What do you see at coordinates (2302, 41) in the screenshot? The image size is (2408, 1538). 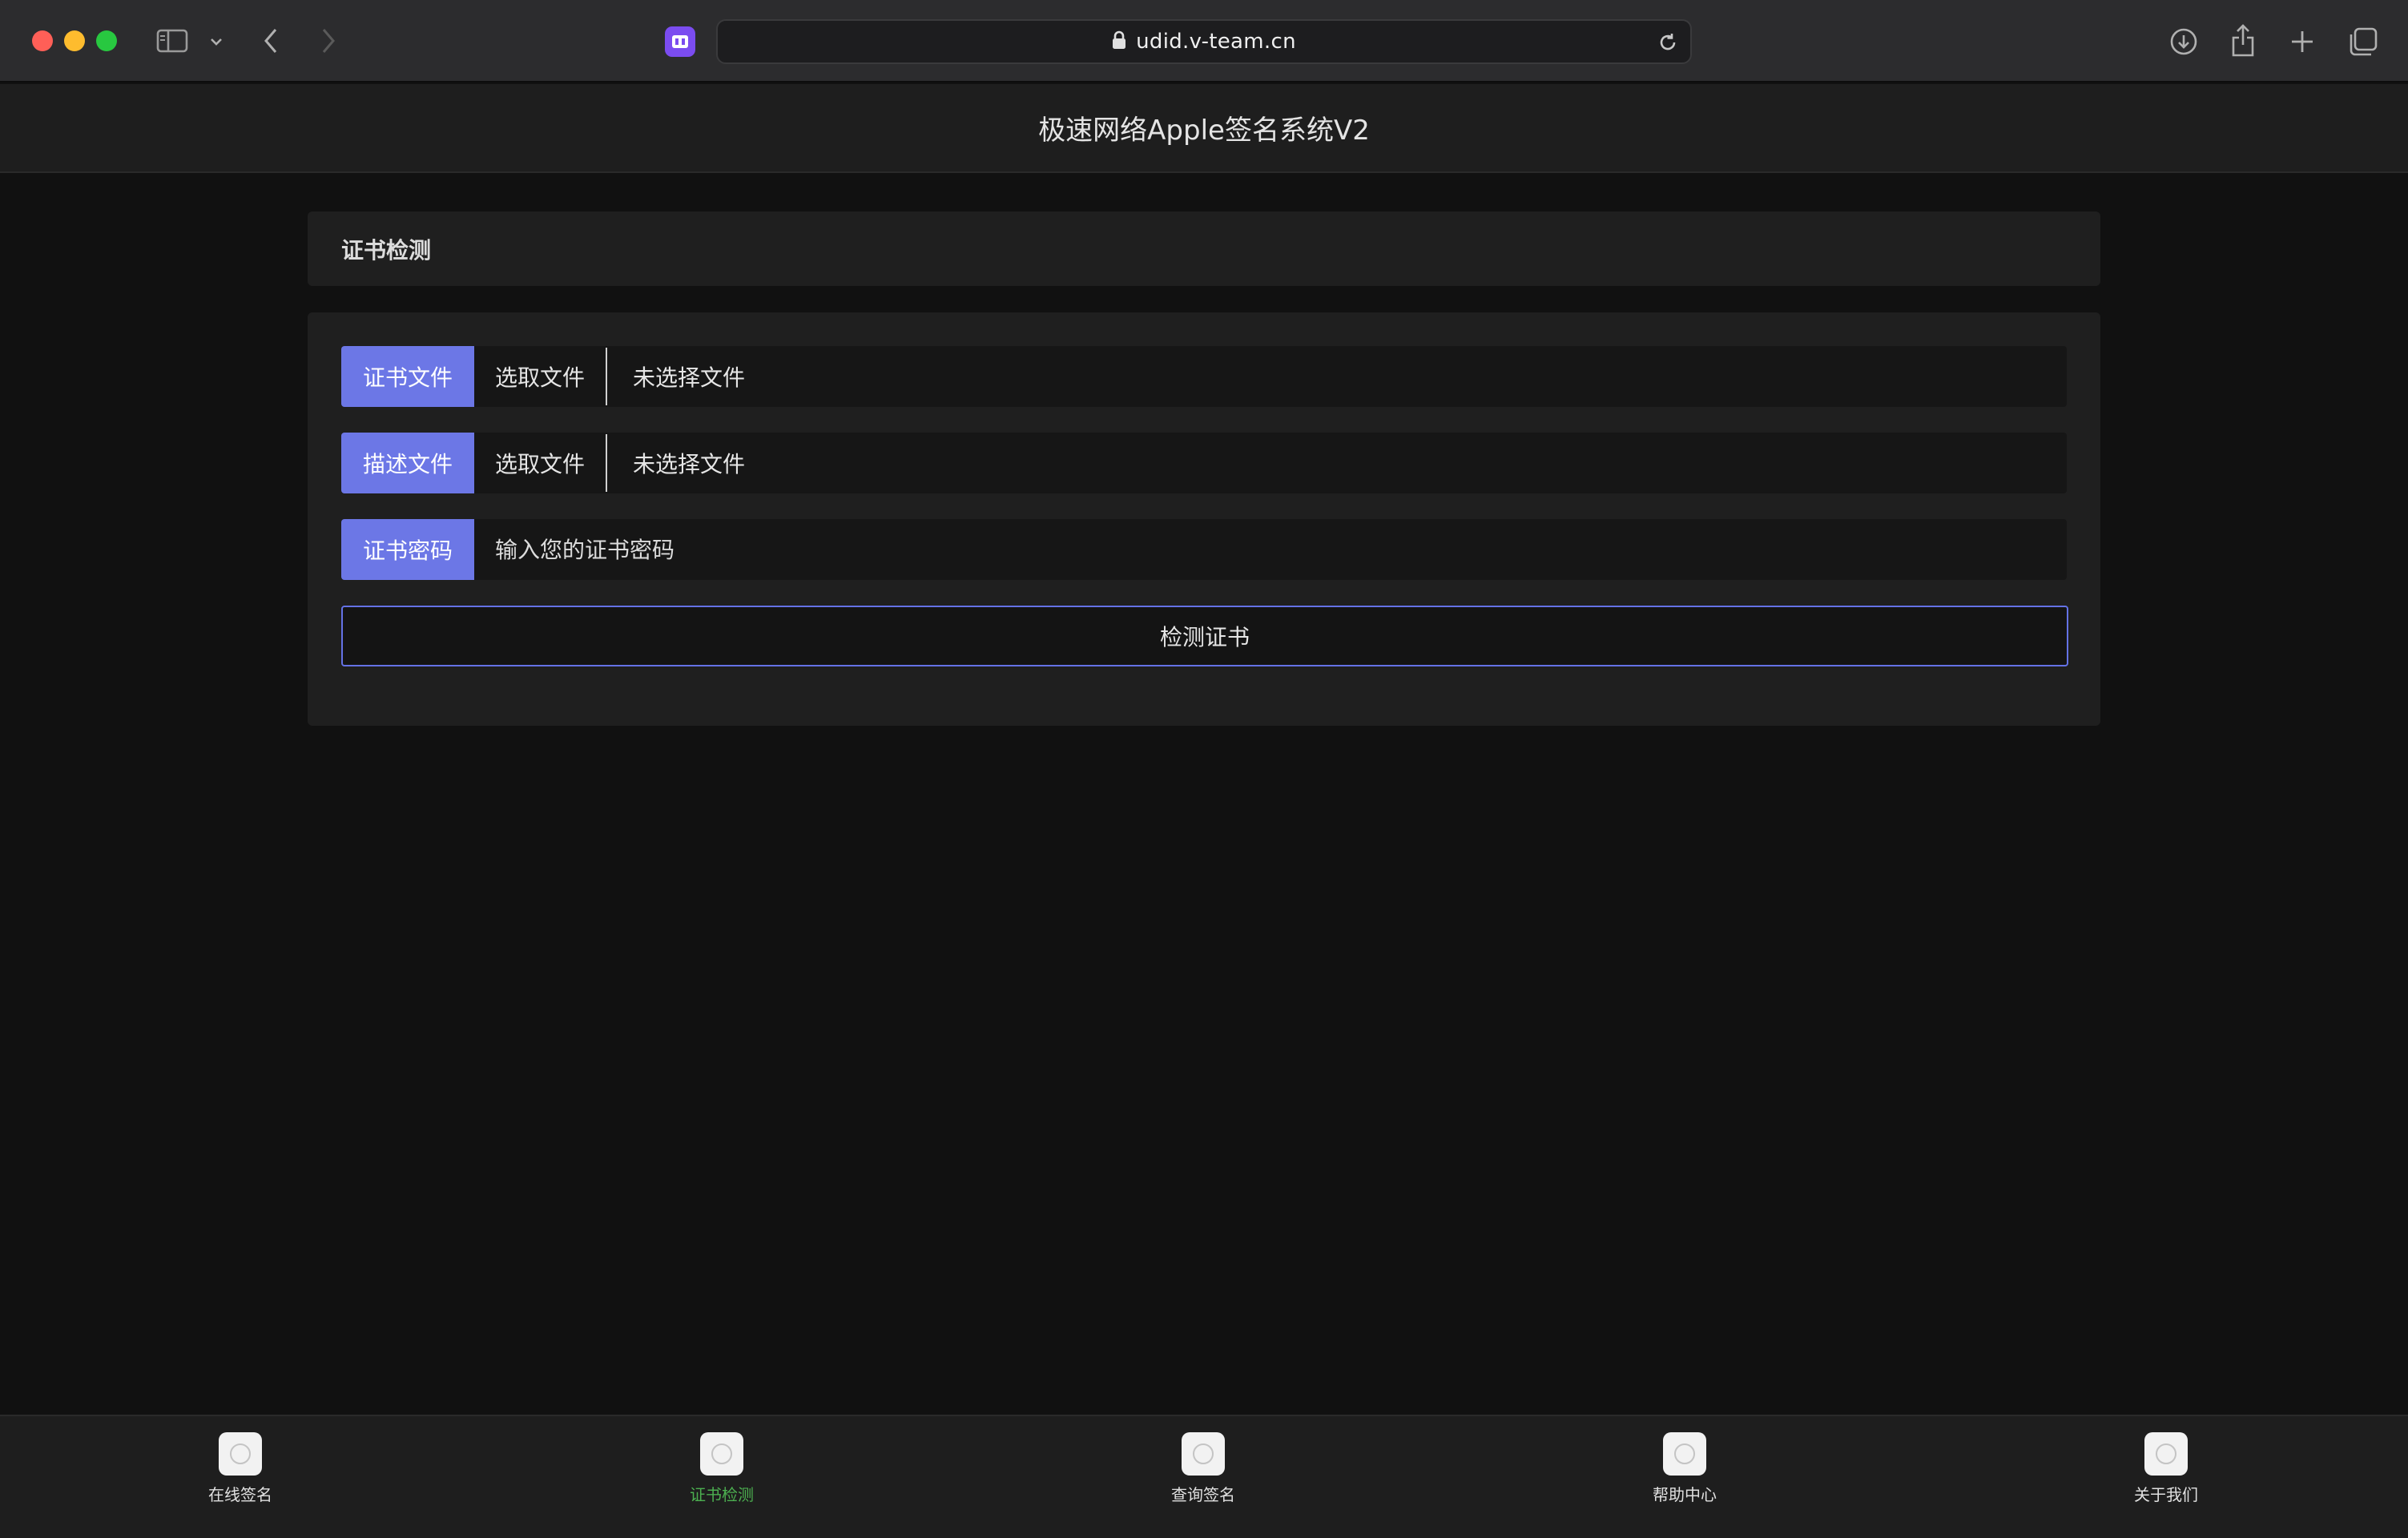 I see `new-tab-icon` at bounding box center [2302, 41].